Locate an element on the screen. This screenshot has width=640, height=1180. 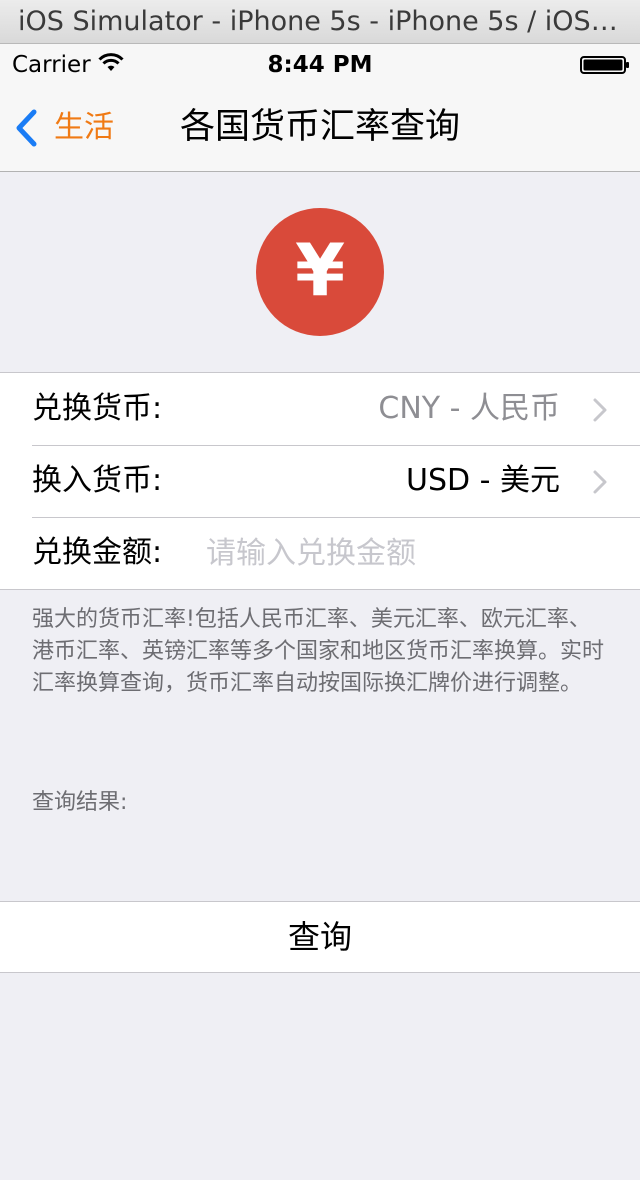
query-button-label: 查询 is located at coordinates (319, 937).